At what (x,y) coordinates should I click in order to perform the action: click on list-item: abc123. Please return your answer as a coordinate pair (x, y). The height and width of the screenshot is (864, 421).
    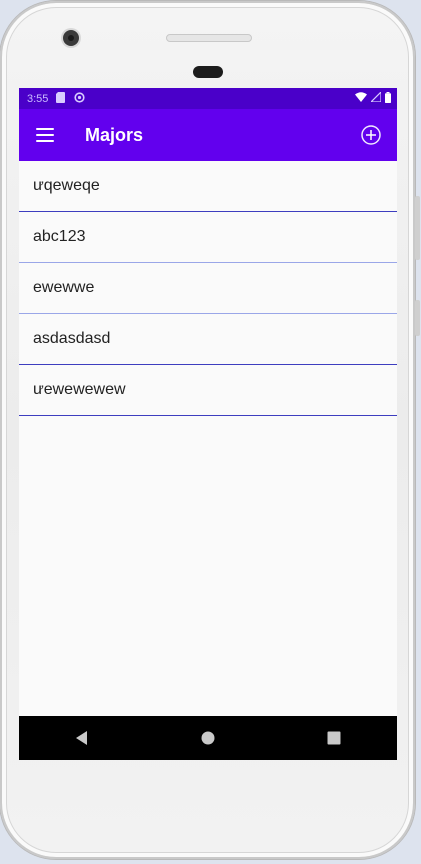
    Looking at the image, I should click on (208, 237).